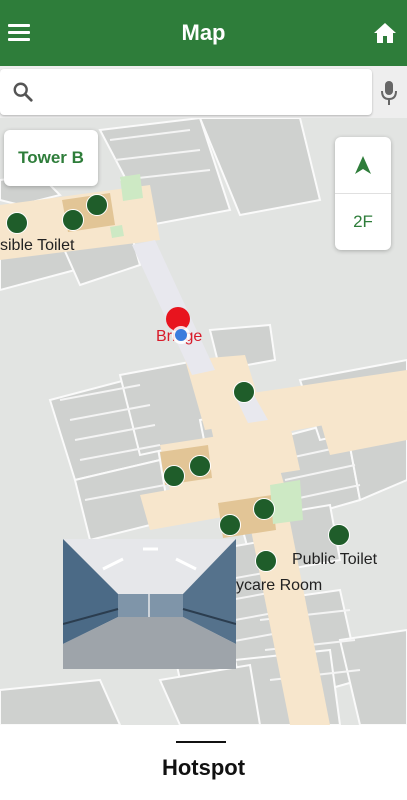 The image size is (407, 800). What do you see at coordinates (266, 561) in the screenshot?
I see `babycare-icon` at bounding box center [266, 561].